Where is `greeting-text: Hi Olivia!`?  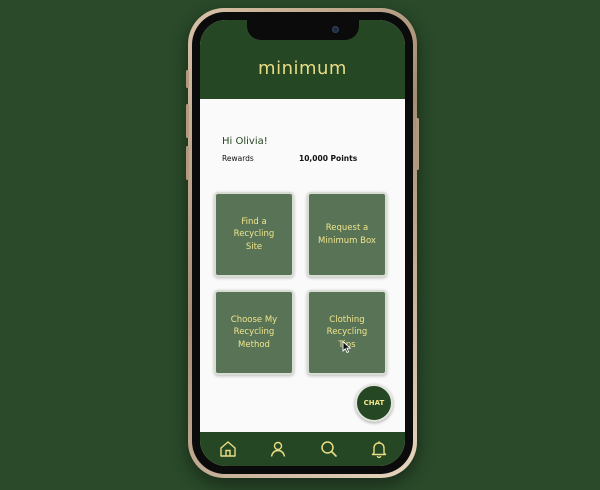
greeting-text: Hi Olivia! is located at coordinates (245, 141).